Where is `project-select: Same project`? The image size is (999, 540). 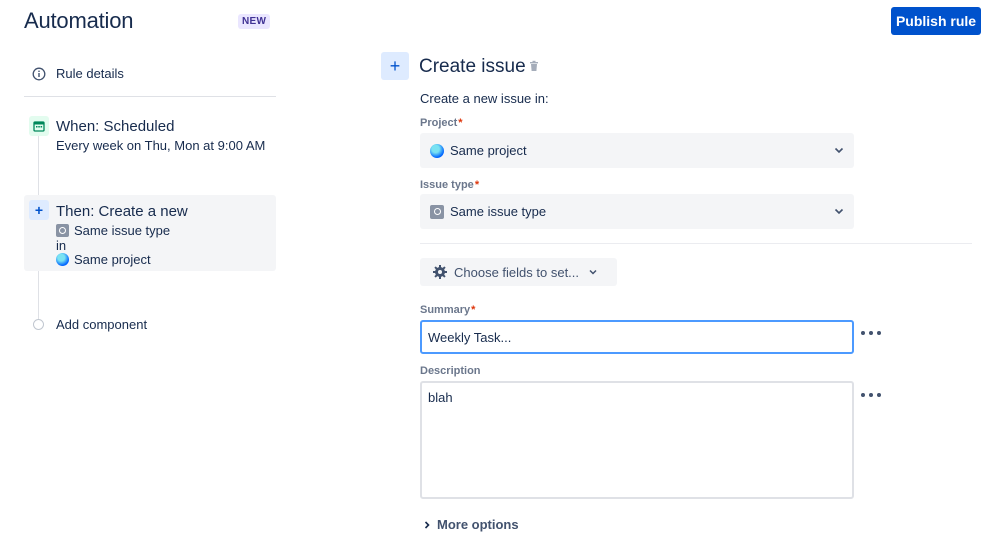
project-select: Same project is located at coordinates (637, 150).